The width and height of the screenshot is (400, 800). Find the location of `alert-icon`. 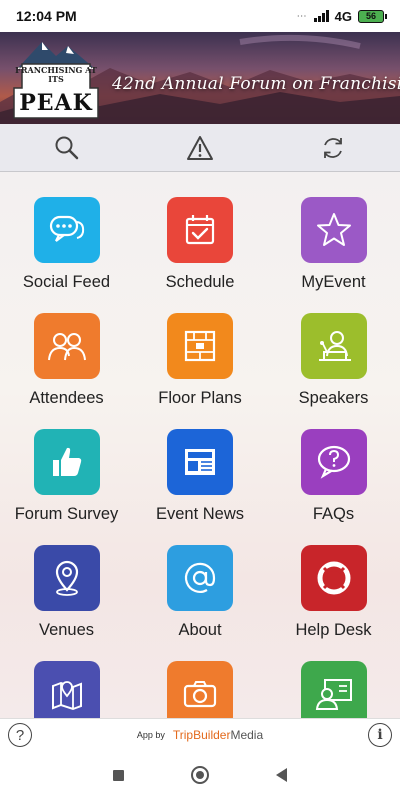

alert-icon is located at coordinates (199, 147).